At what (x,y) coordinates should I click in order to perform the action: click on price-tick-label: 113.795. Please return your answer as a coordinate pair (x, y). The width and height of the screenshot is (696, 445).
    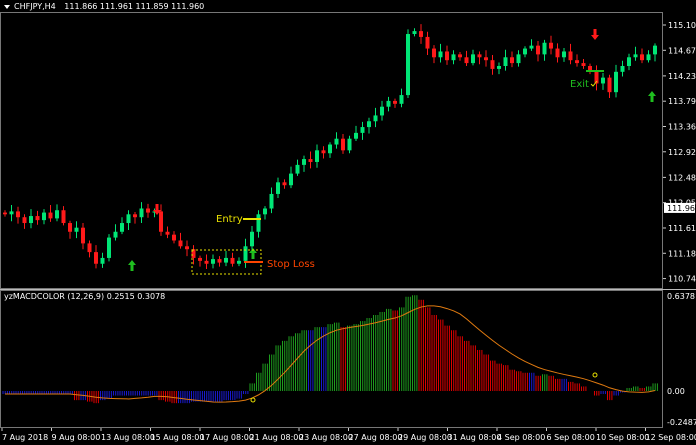
    Looking at the image, I should click on (682, 101).